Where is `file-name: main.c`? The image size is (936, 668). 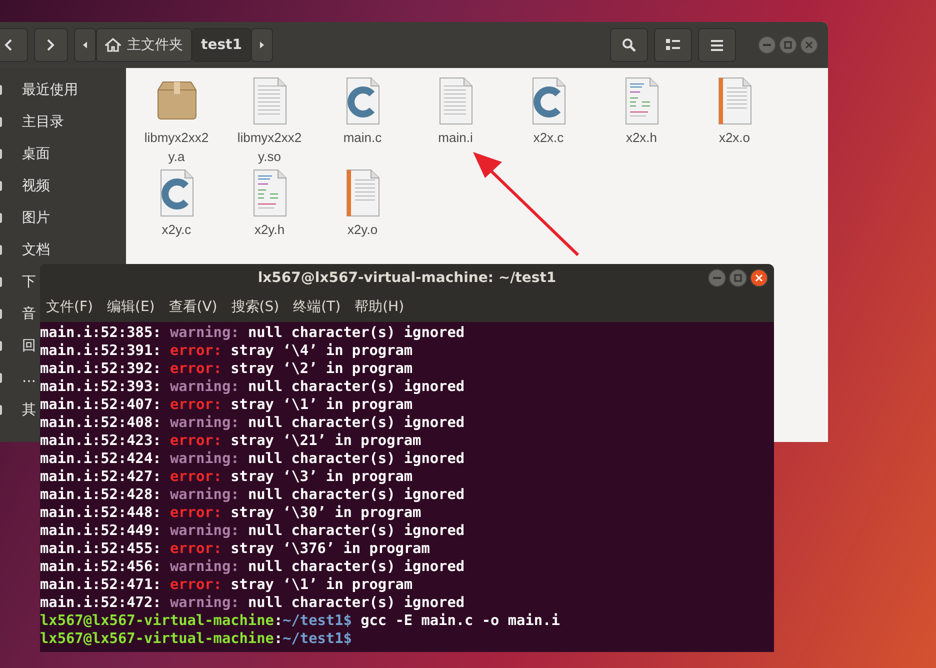
file-name: main.c is located at coordinates (362, 138).